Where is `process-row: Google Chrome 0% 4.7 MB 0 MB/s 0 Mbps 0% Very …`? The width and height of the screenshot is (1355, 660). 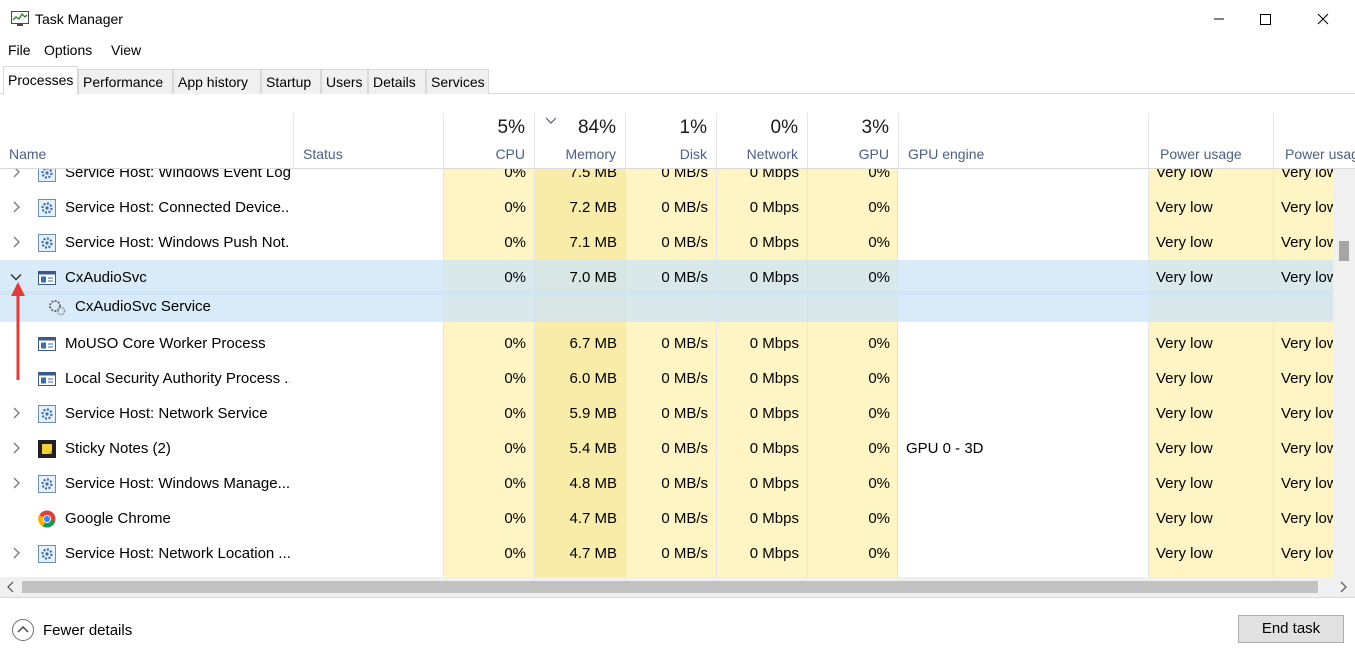 process-row: Google Chrome 0% 4.7 MB 0 MB/s 0 Mbps 0% Very … is located at coordinates (666, 518).